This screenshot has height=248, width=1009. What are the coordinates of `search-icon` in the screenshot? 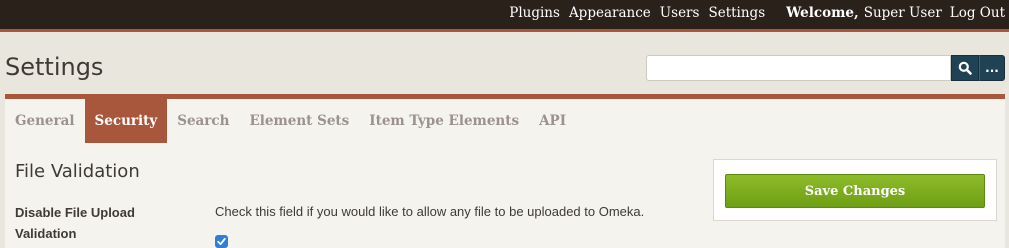 It's located at (965, 68).